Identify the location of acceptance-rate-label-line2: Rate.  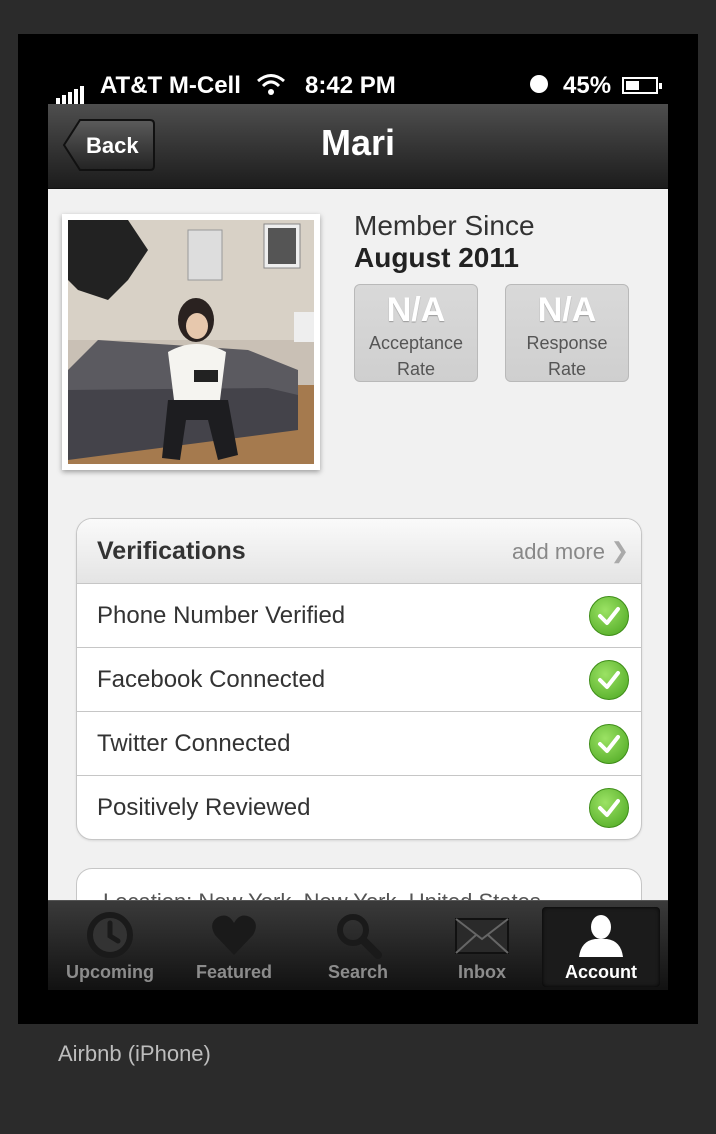
(416, 369).